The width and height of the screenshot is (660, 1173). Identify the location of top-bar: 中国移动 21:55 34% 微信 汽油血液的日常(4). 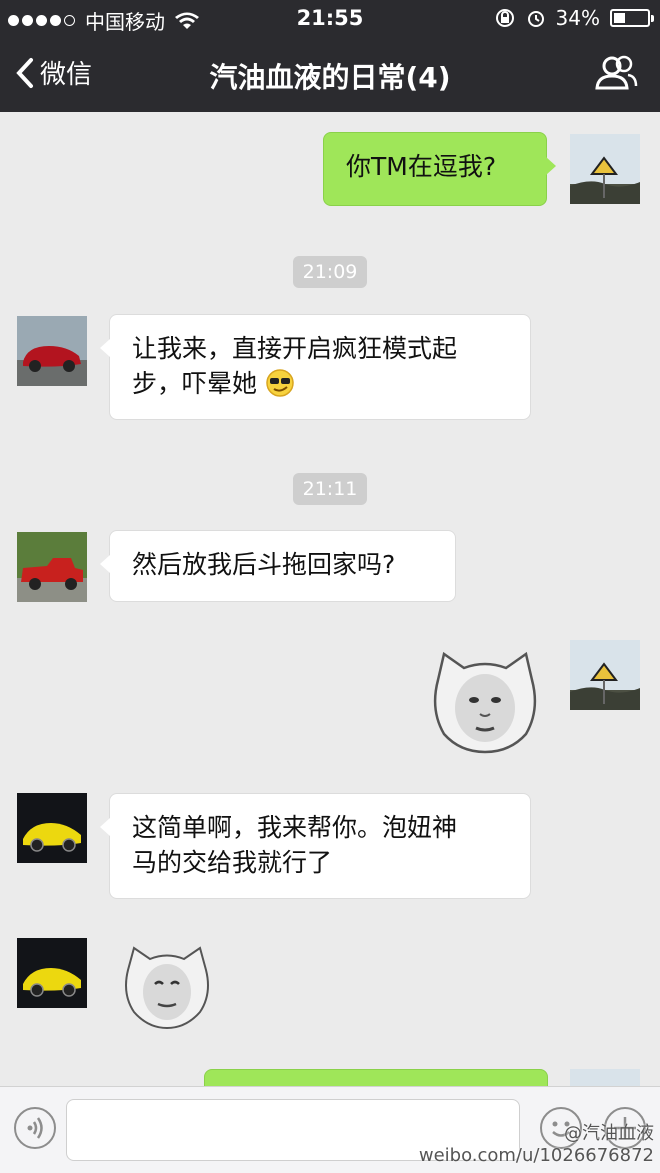
(330, 56).